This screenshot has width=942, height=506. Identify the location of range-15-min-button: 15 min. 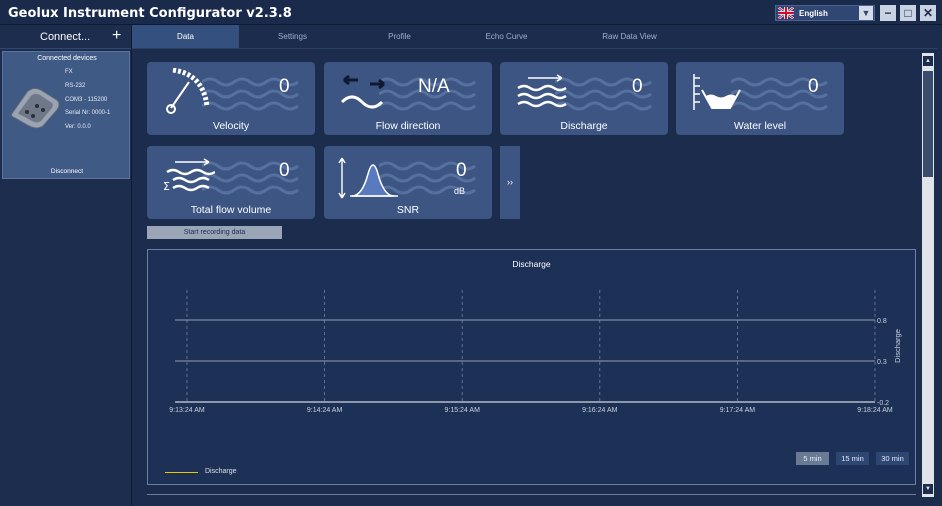
(852, 458).